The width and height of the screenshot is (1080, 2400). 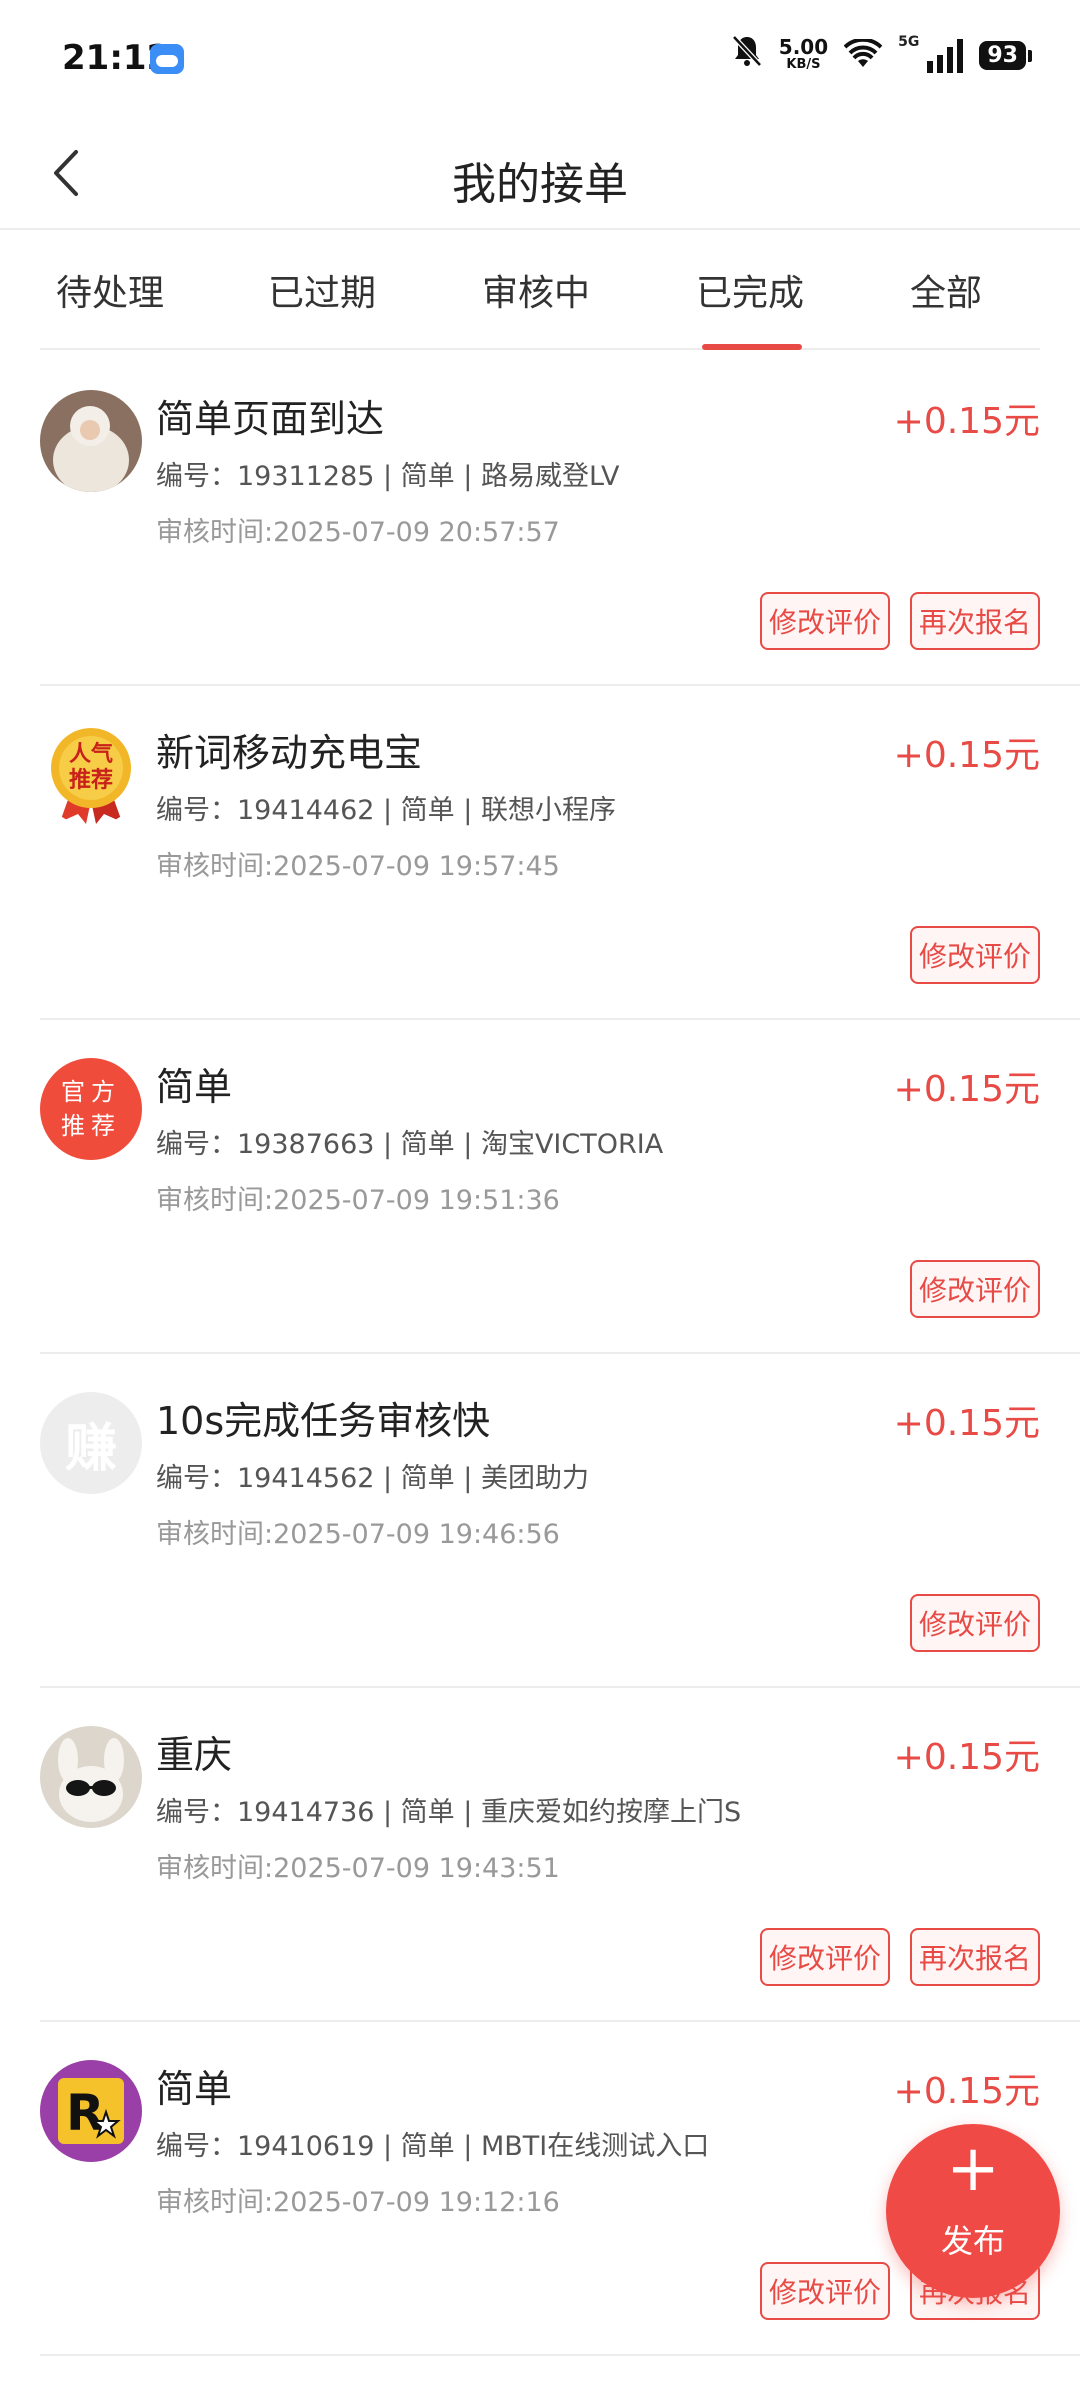 I want to click on avatar-label: 官方推荐, so click(x=91, y=1109).